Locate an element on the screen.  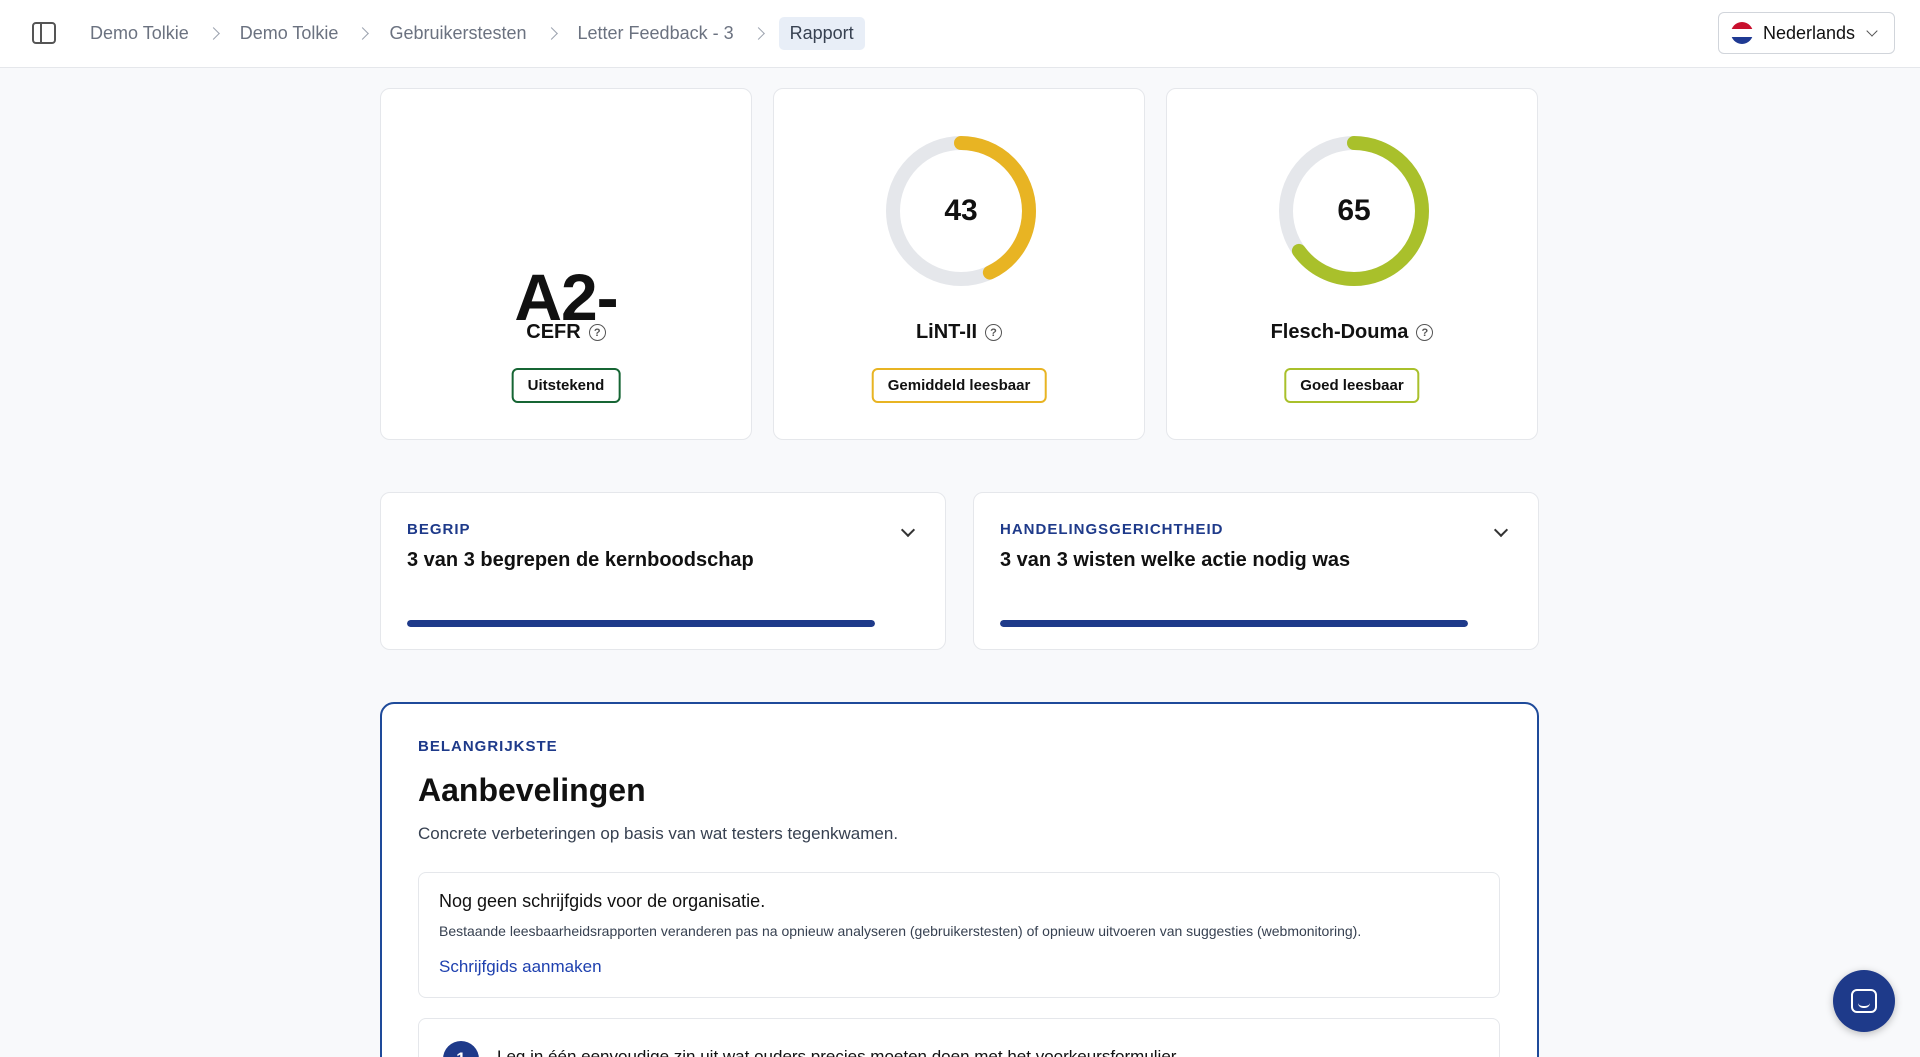
breadcrumb-item-project: Demo Tolkie is located at coordinates (289, 33).